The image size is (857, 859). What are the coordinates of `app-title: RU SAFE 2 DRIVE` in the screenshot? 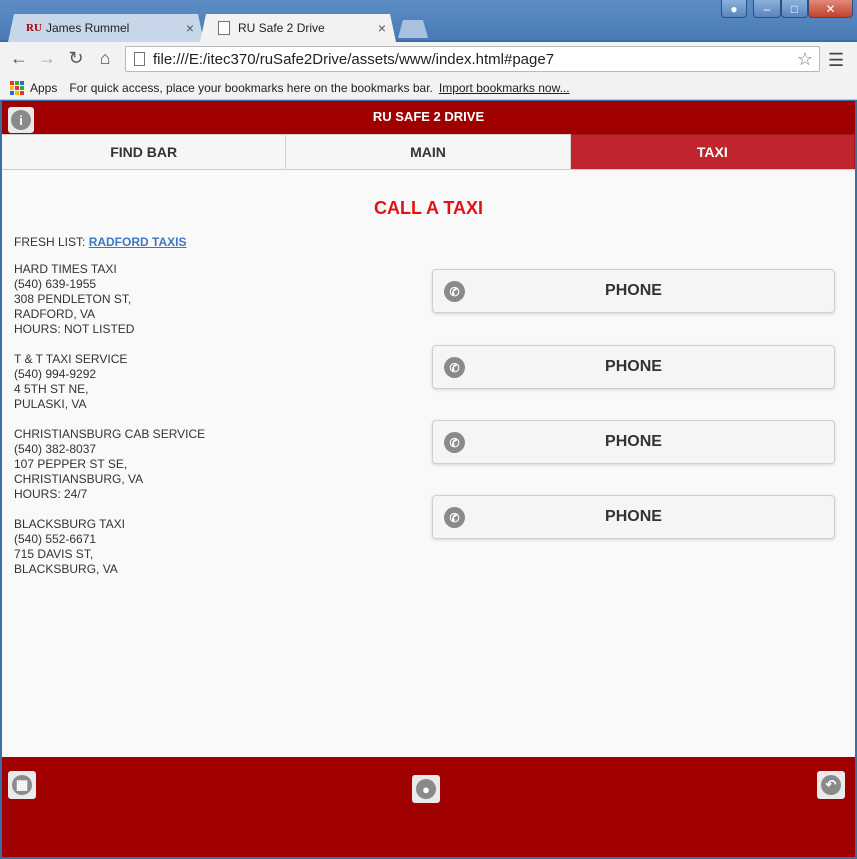 It's located at (428, 116).